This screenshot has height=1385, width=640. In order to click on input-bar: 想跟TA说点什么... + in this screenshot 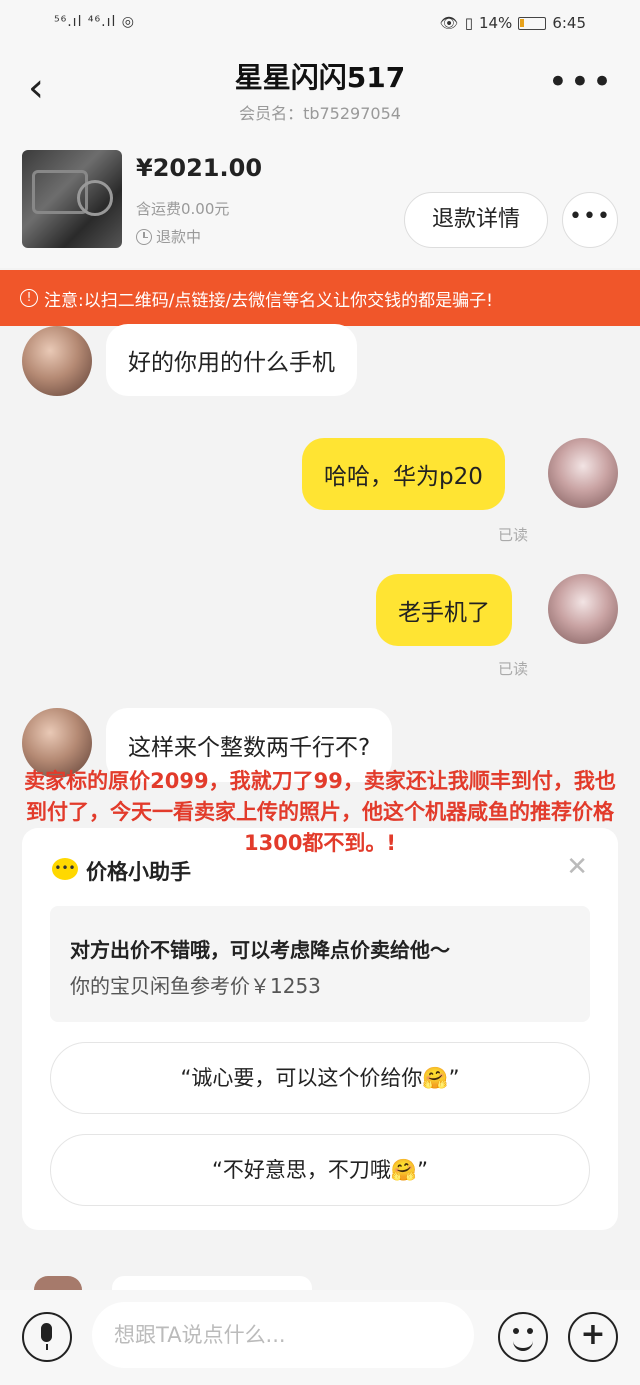, I will do `click(320, 1337)`.